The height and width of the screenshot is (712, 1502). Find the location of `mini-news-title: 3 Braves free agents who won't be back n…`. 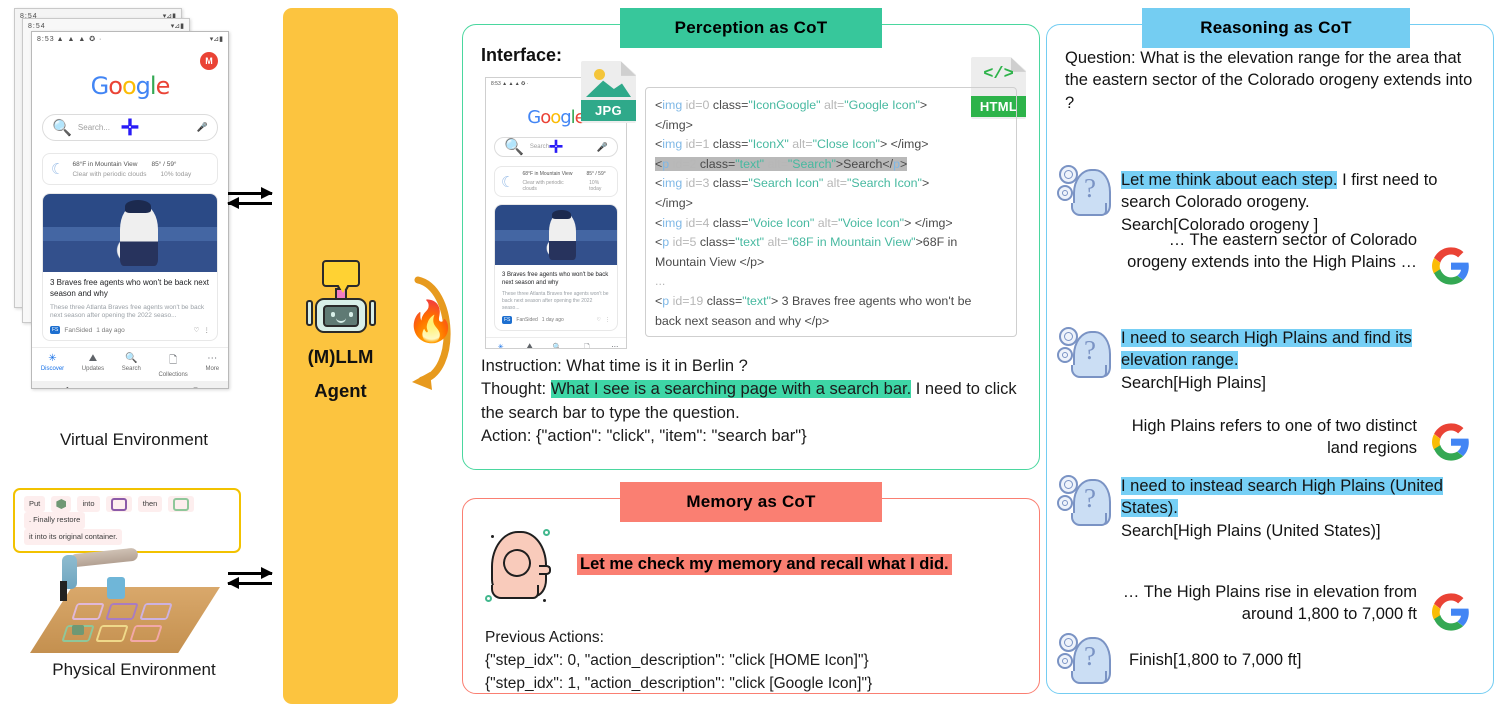

mini-news-title: 3 Braves free agents who won't be back n… is located at coordinates (555, 279).